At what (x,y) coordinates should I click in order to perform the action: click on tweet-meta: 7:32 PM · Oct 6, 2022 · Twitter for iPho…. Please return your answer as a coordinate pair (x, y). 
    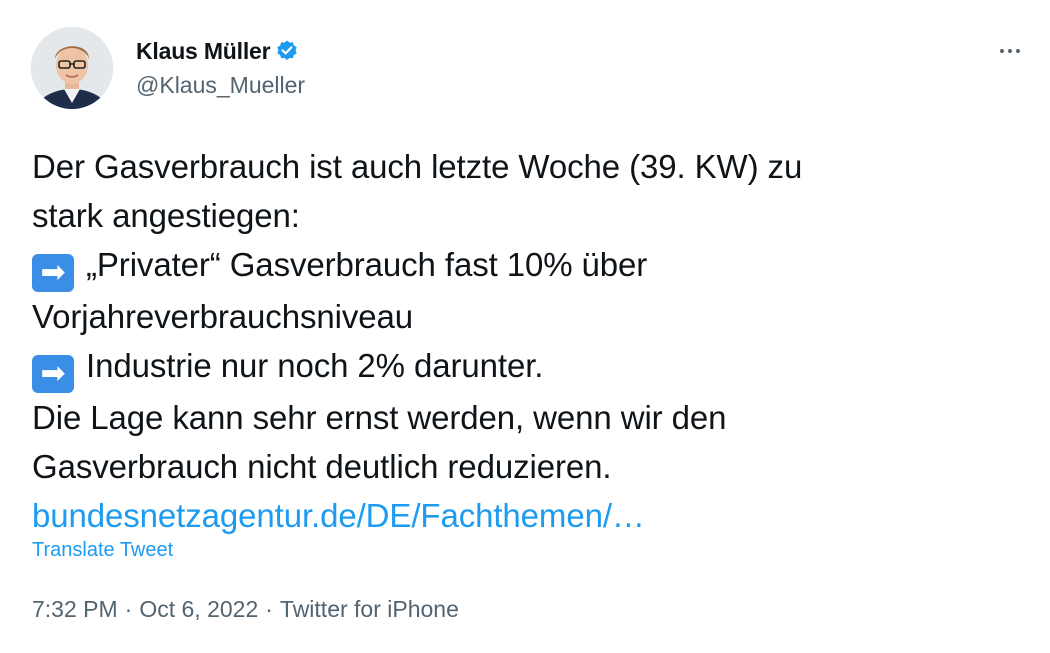
    Looking at the image, I should click on (245, 609).